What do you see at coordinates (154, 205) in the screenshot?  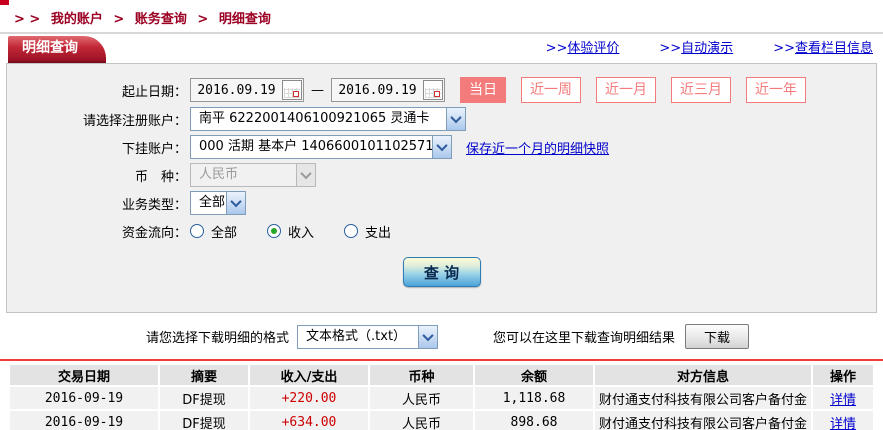 I see `biz-type-label: 业务类型：` at bounding box center [154, 205].